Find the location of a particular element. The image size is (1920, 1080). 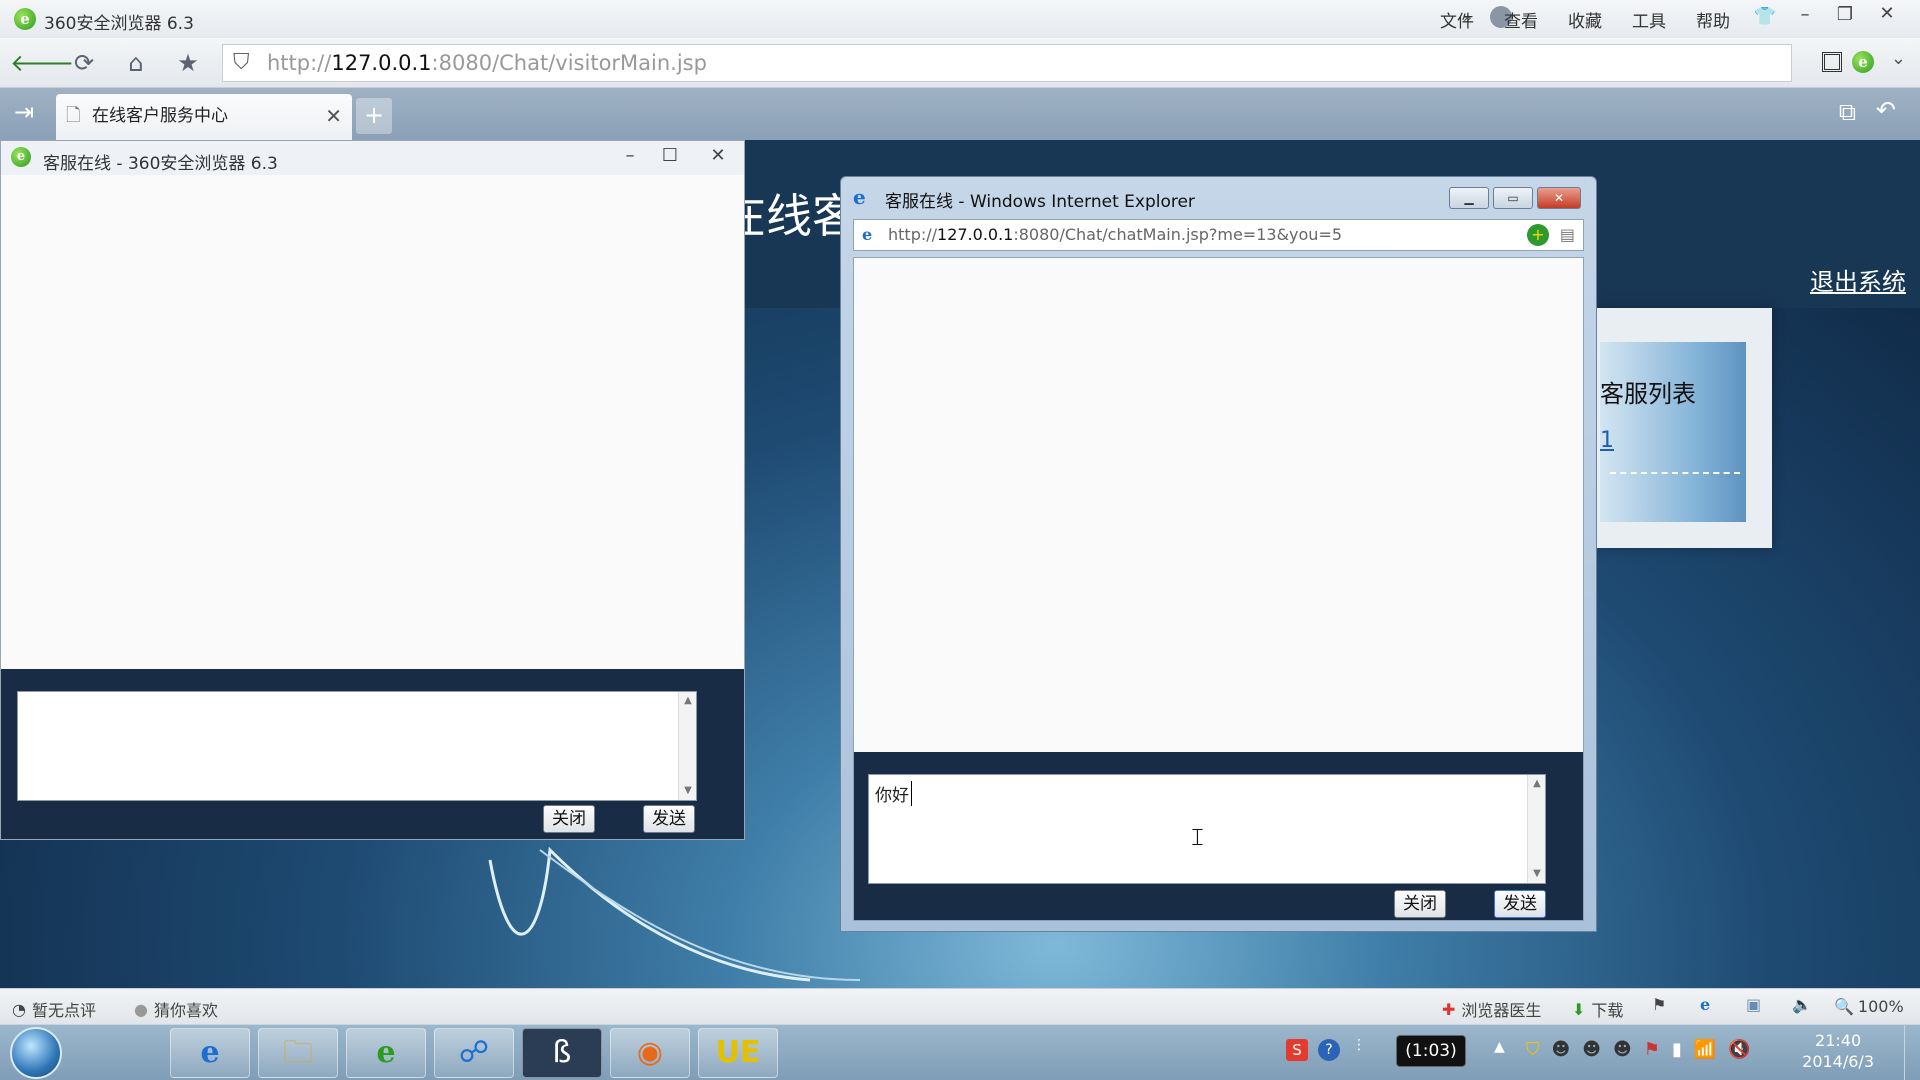

tray-expand-icon: ▲ is located at coordinates (1499, 1047).